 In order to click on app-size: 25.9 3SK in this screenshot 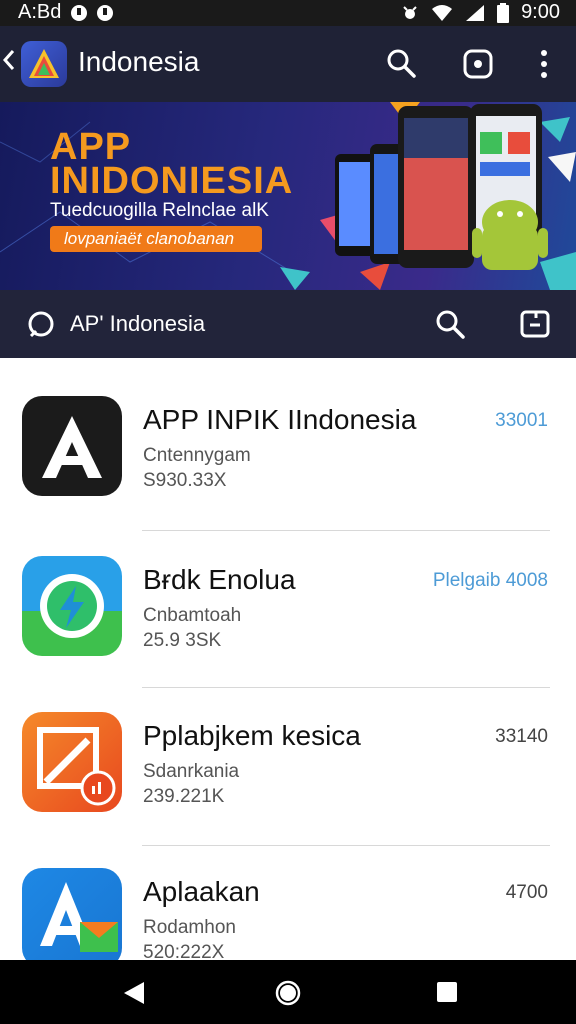, I will do `click(182, 640)`.